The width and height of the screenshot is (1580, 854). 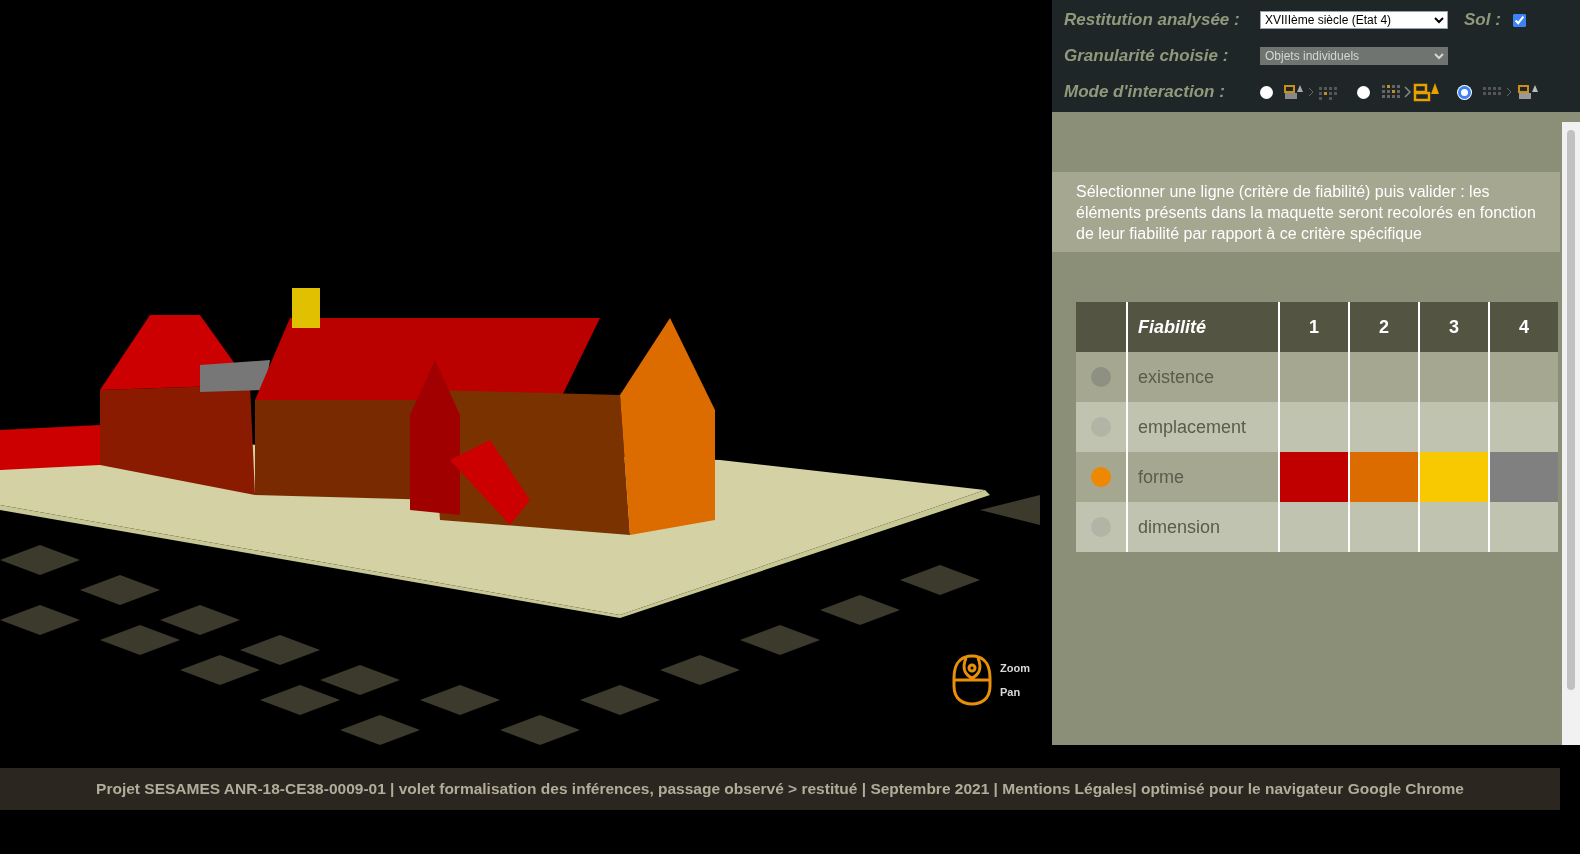 What do you see at coordinates (1519, 20) in the screenshot?
I see `sol-checkbox` at bounding box center [1519, 20].